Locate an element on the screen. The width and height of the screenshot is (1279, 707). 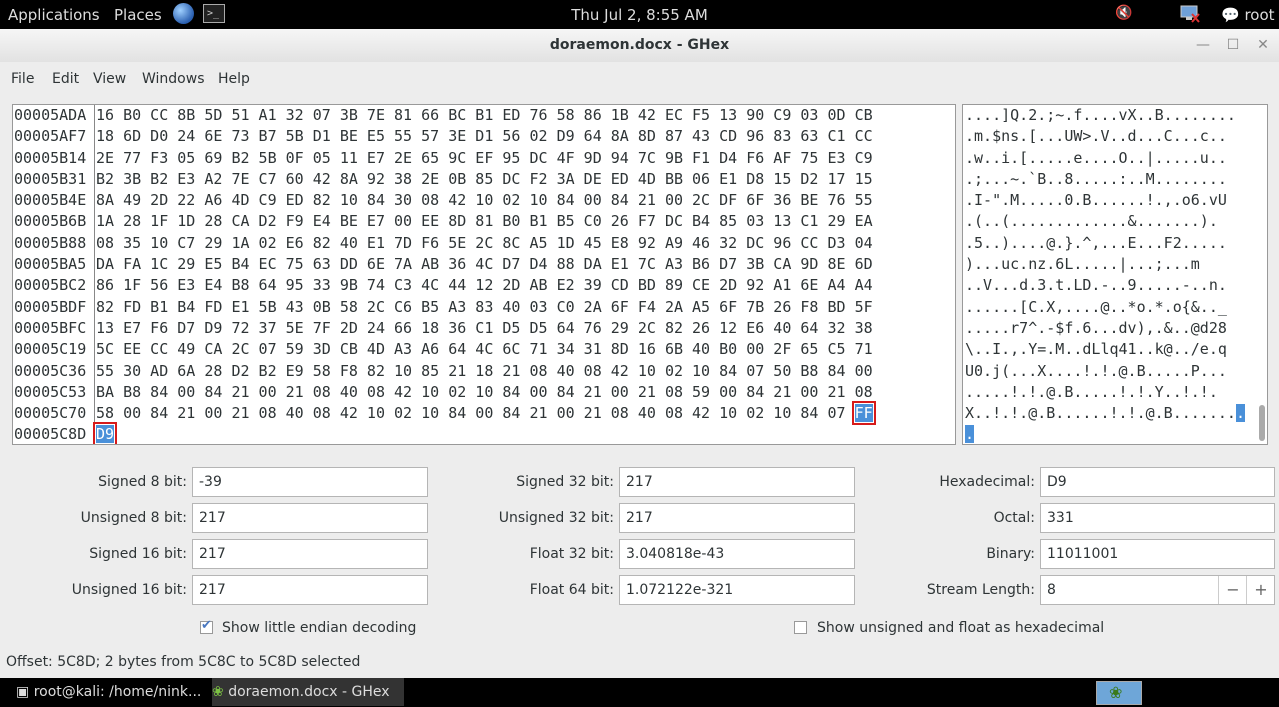
taskbar-ghex-label: doraemon.docx - GHex is located at coordinates (309, 692).